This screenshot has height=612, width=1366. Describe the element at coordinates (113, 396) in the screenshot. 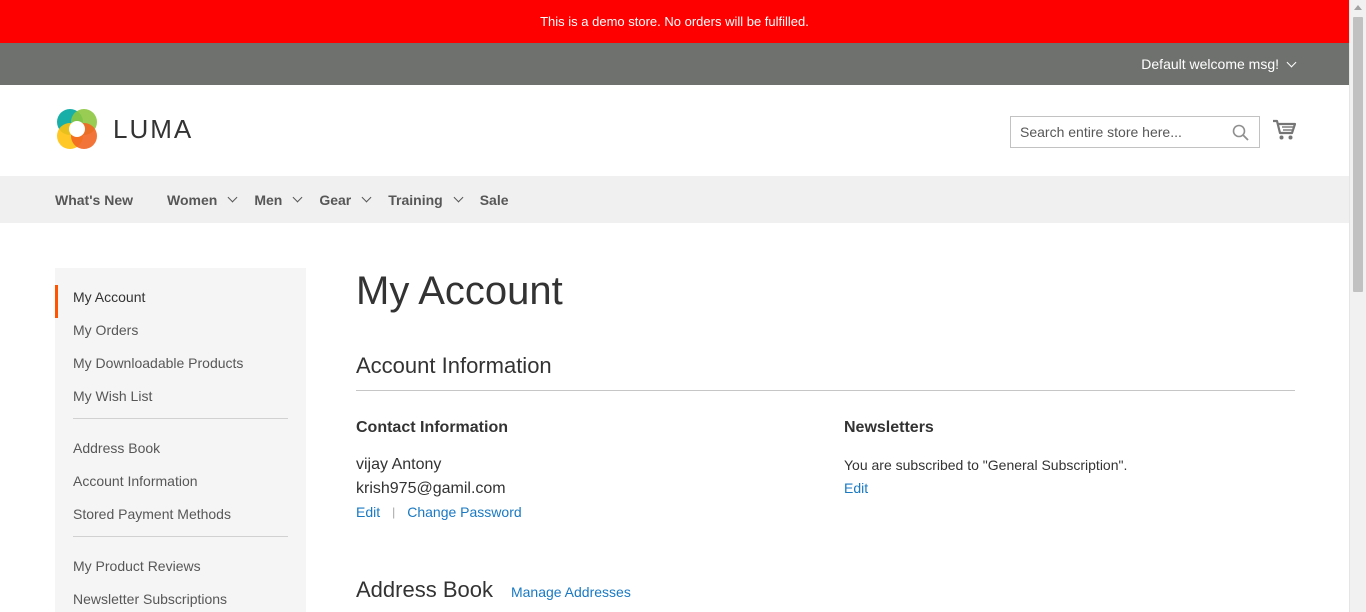

I see `sidebar-item-label: My Wish List` at that location.